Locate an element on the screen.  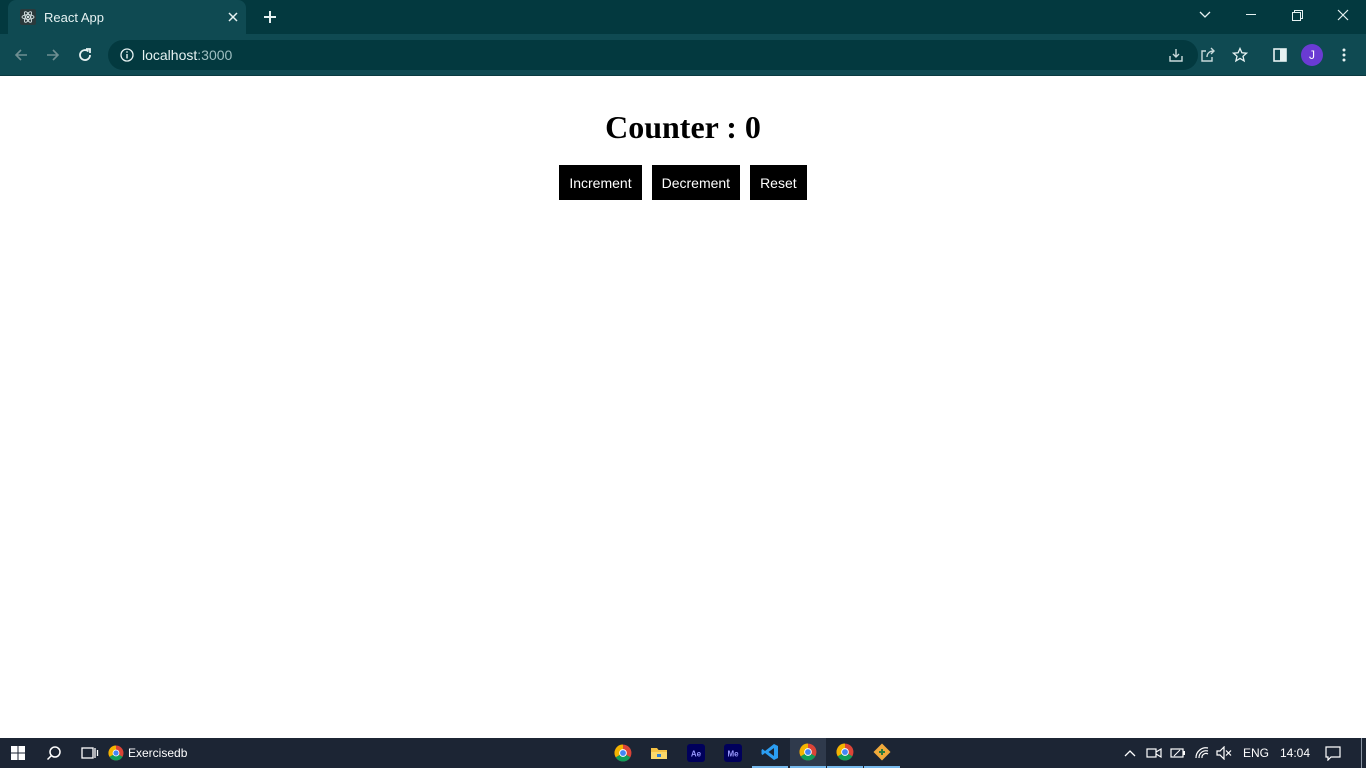
task-view-icon is located at coordinates (90, 753).